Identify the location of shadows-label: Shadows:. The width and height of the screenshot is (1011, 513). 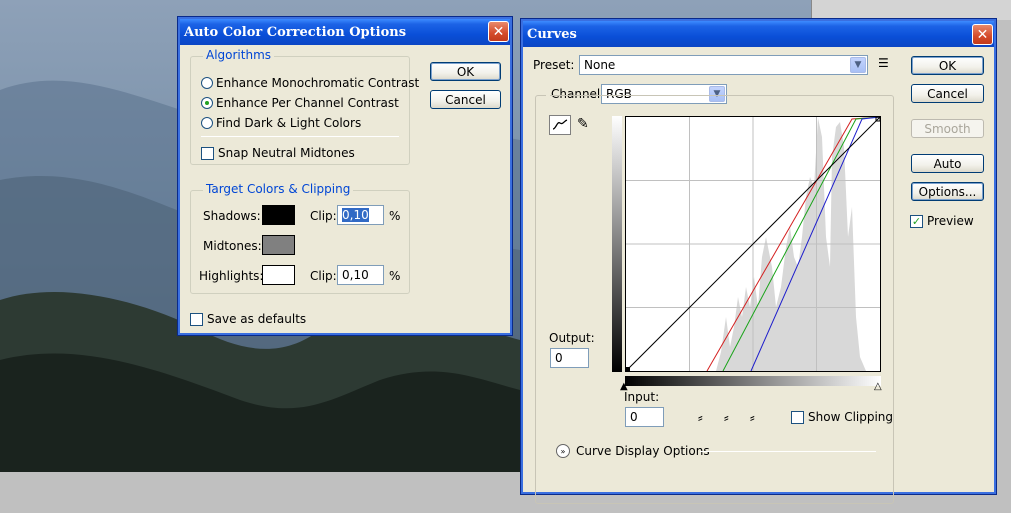
(232, 216).